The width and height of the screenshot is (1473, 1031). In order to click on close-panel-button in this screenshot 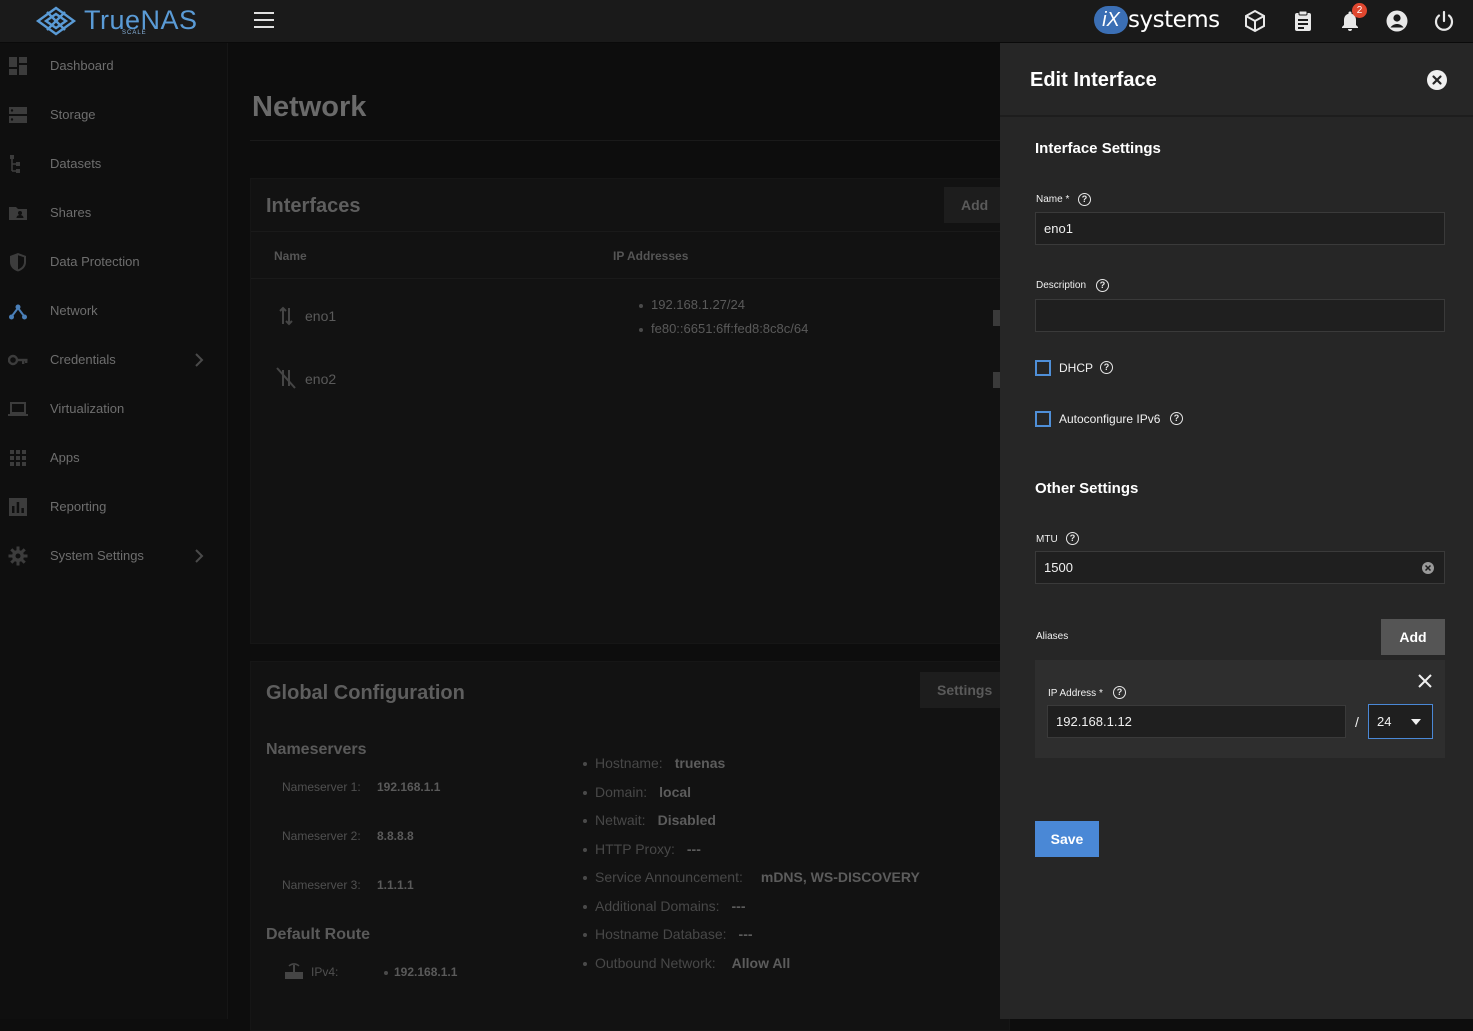, I will do `click(1437, 80)`.